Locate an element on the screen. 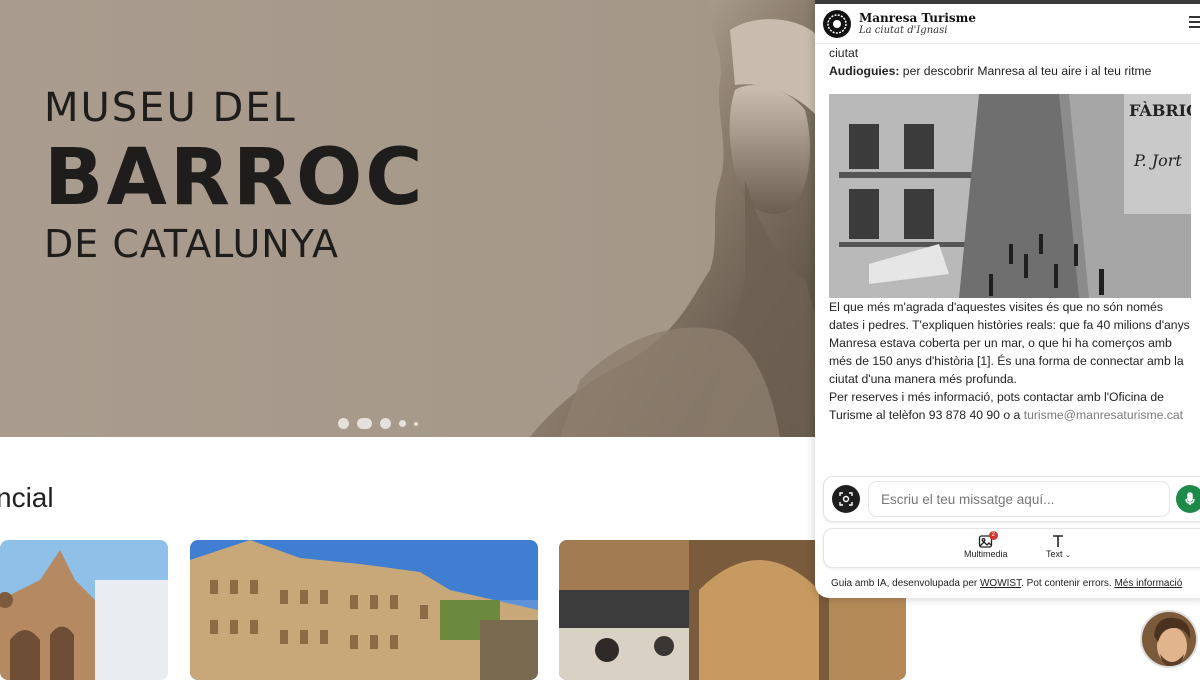 Image resolution: width=1200 pixels, height=680 pixels. card-cathedral is located at coordinates (84, 610).